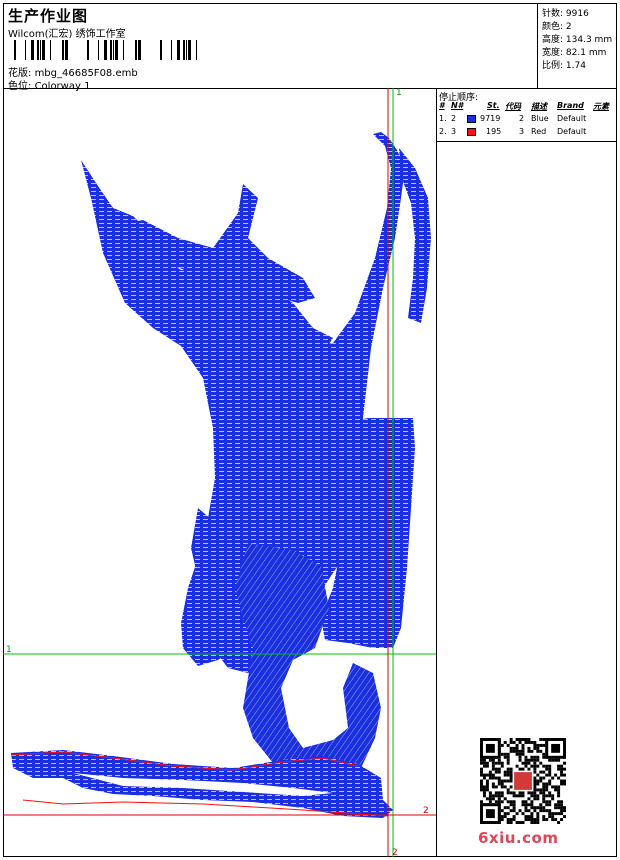  Describe the element at coordinates (570, 105) in the screenshot. I see `col-brand: Brand` at that location.